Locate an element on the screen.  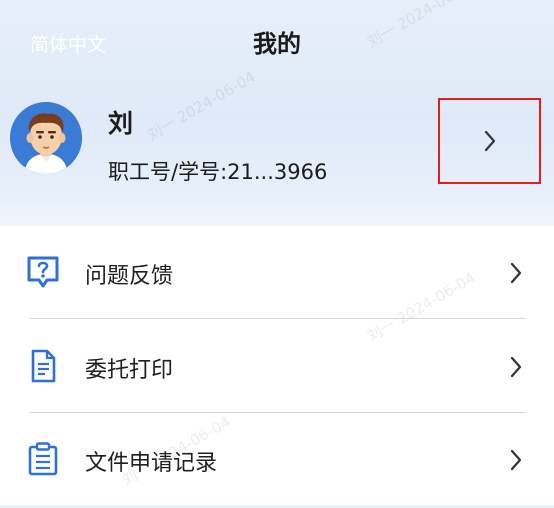
question-feedback-icon is located at coordinates (43, 272).